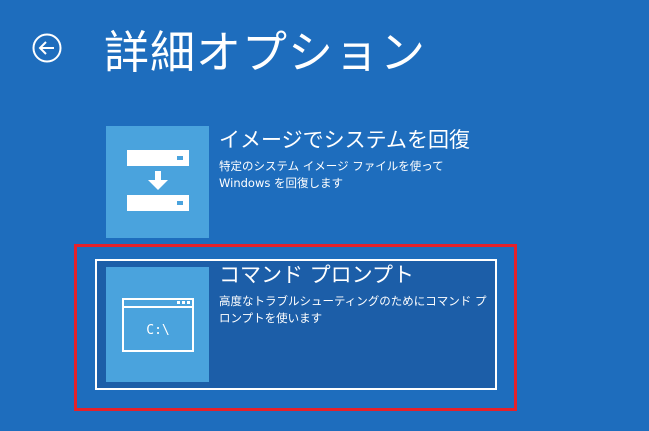  I want to click on option-description: 特定のシステム イメージ ファイルを使って Windows を回復します, so click(331, 174).